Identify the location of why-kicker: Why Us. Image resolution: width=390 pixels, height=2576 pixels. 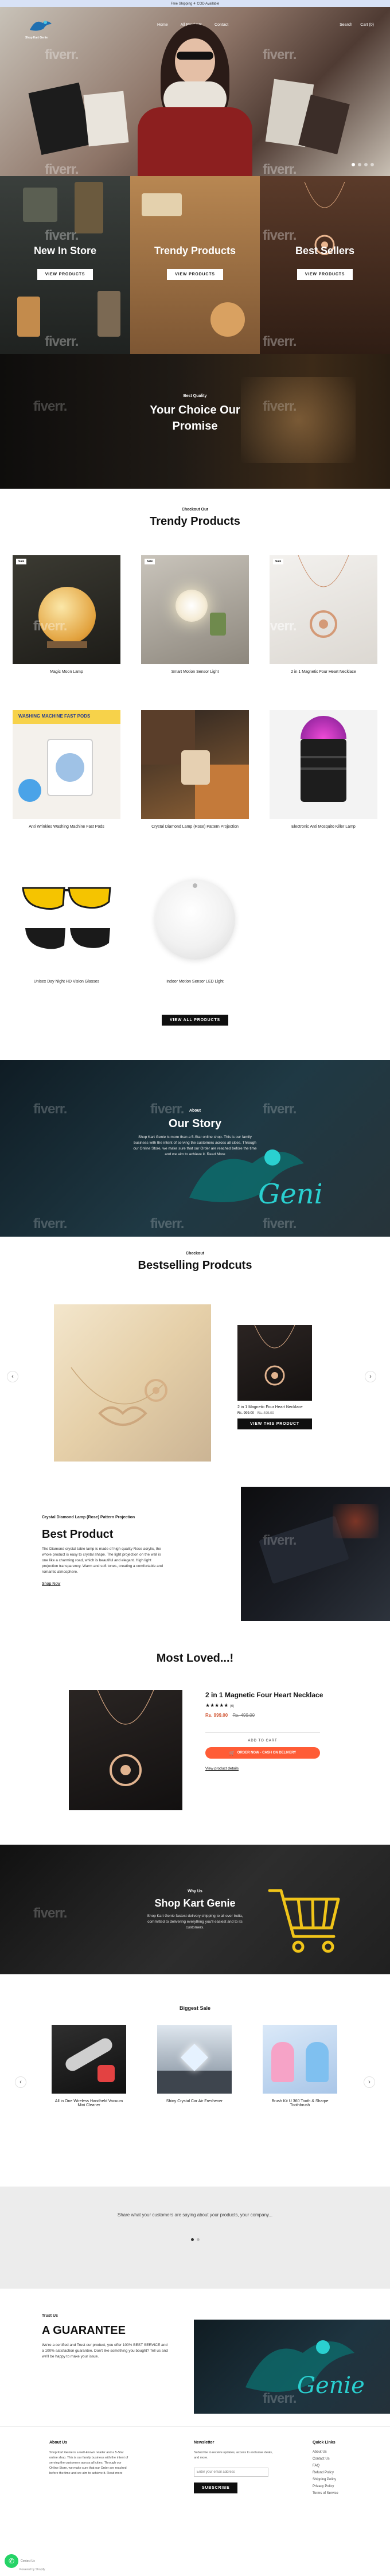
(195, 1891).